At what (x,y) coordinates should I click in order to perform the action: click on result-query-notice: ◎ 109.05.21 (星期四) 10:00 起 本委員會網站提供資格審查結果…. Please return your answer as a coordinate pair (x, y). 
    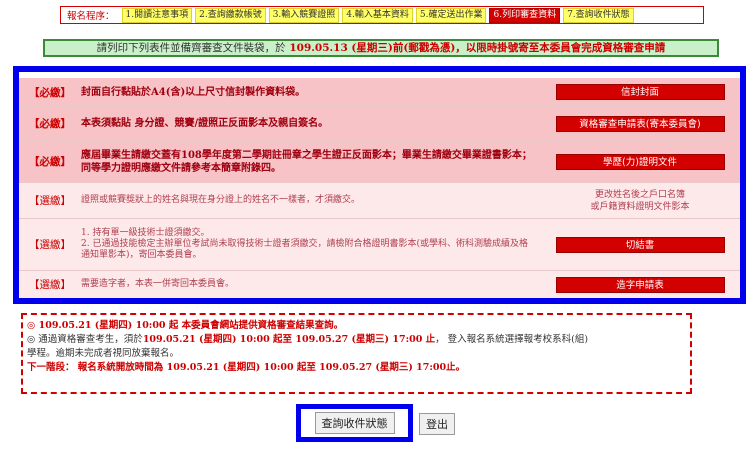
    Looking at the image, I should click on (185, 325).